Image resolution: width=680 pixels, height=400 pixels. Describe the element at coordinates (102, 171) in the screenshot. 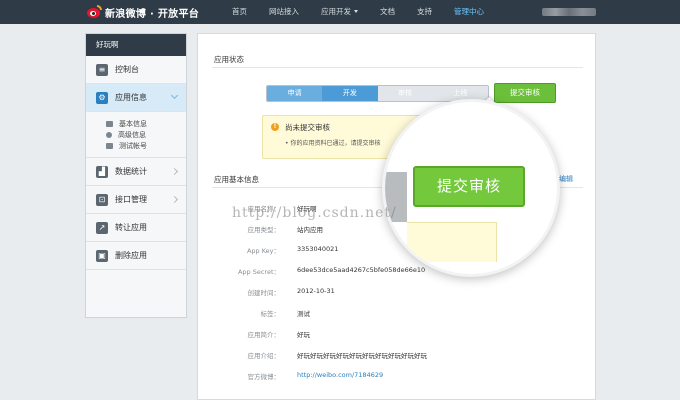

I see `chart-icon: ▟` at that location.